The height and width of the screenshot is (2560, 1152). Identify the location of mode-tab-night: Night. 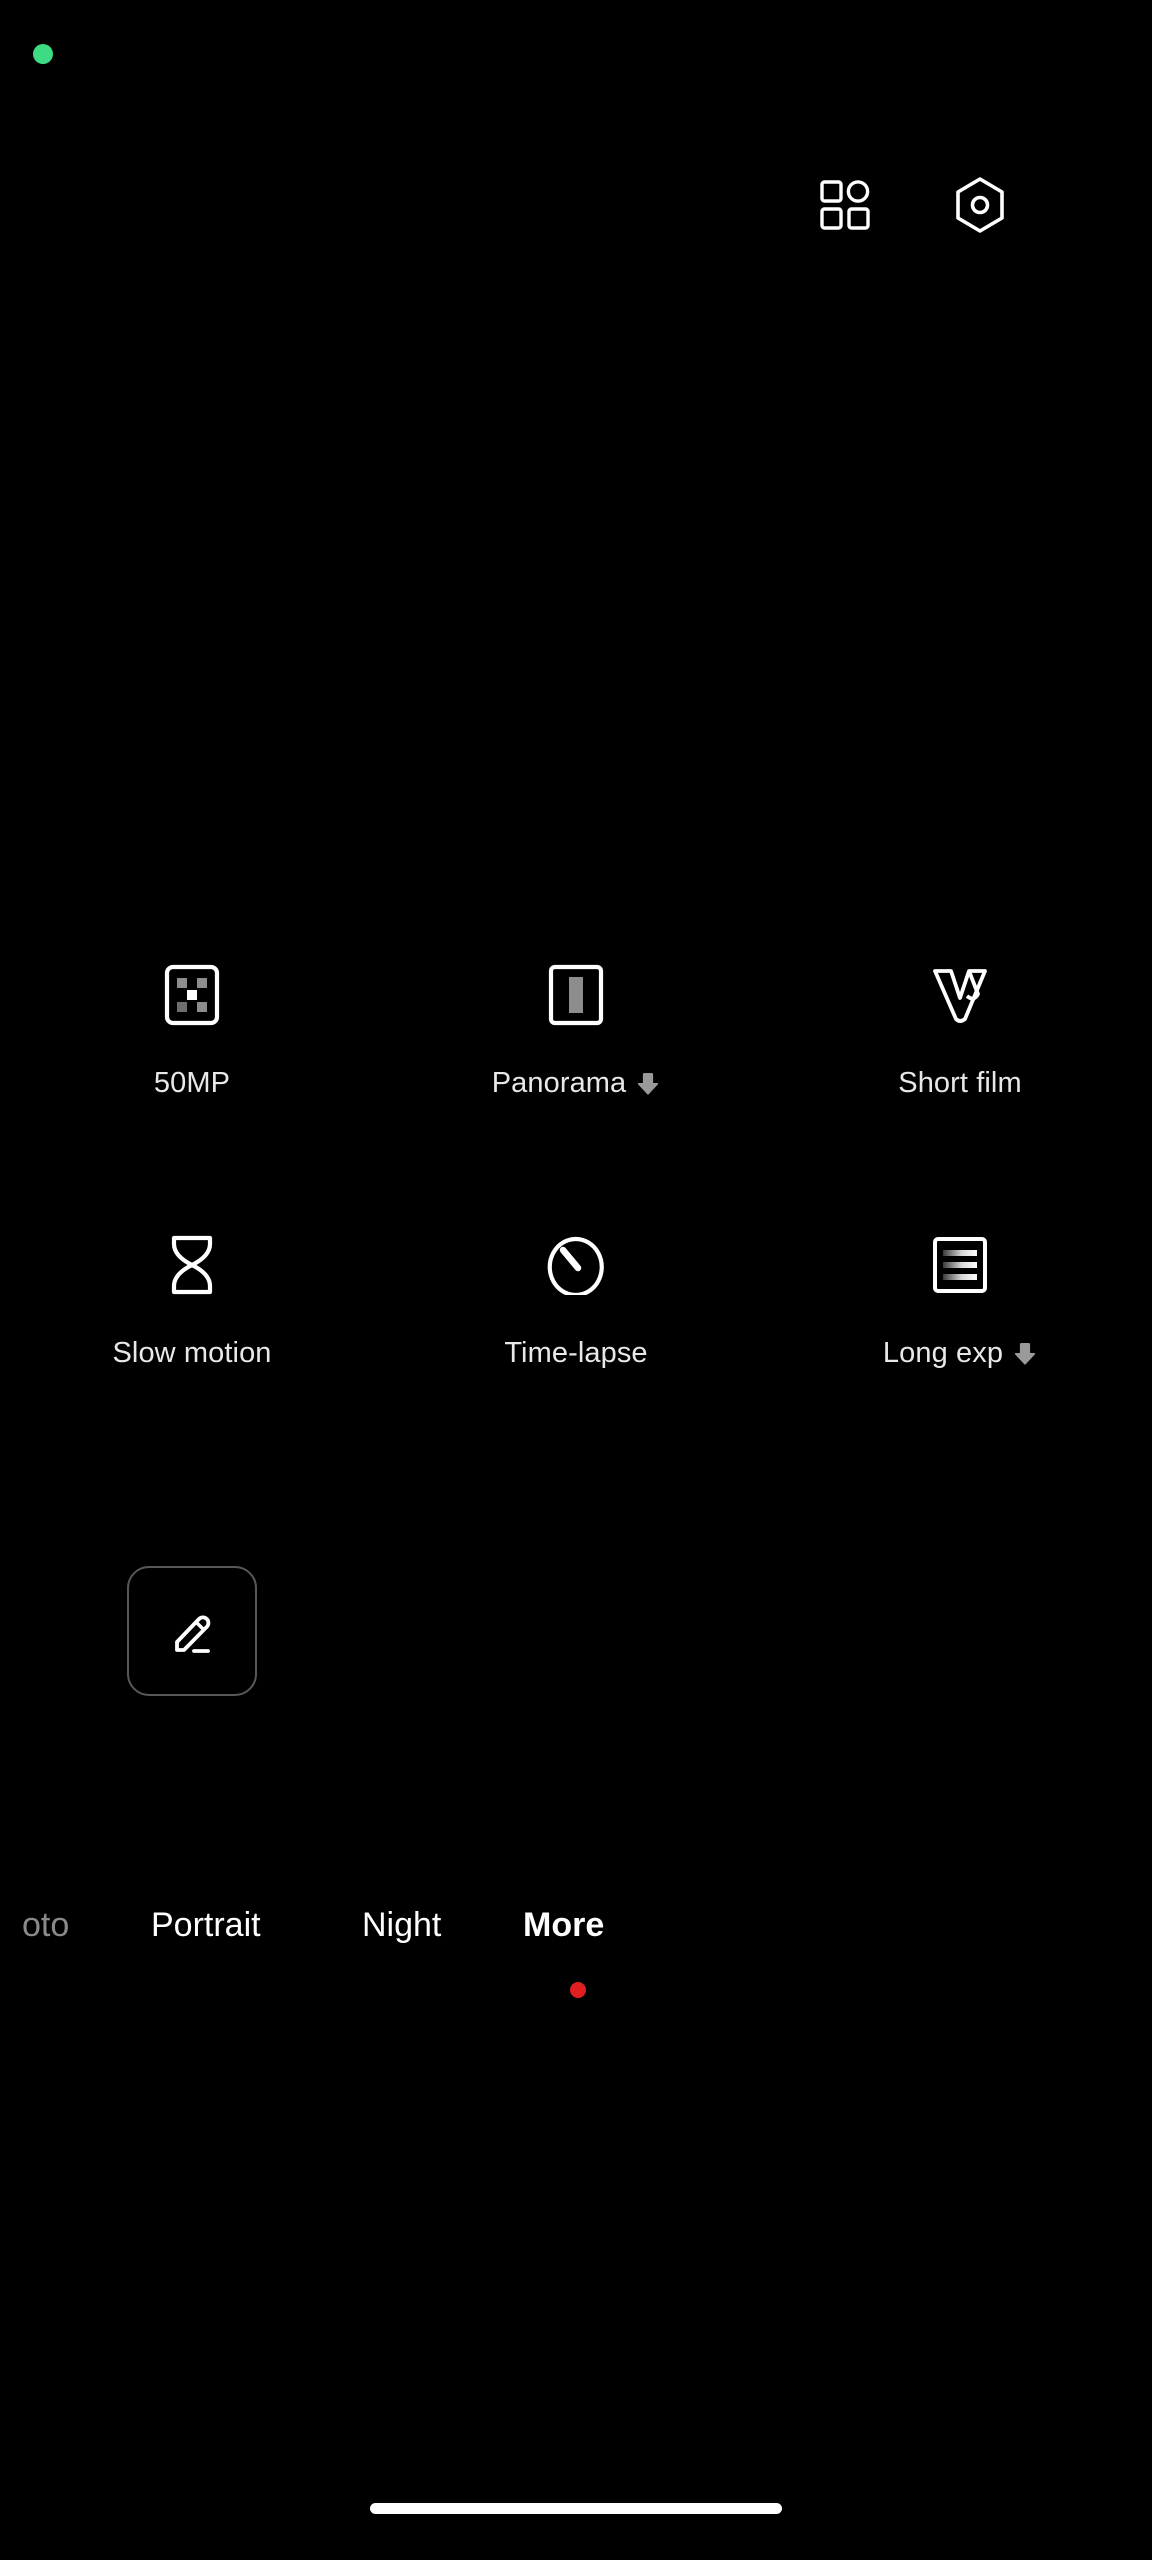
(401, 1925).